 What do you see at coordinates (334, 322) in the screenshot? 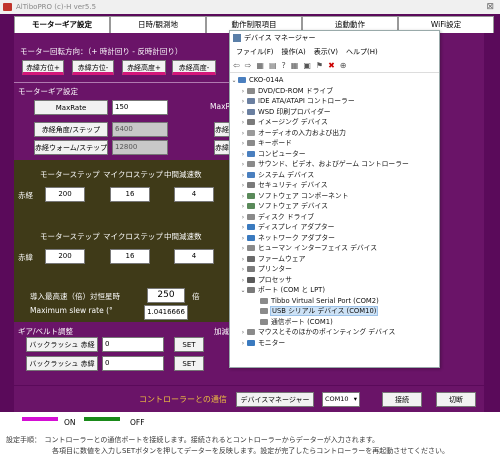
I see `tree-child-item: 通信ポート (COM1)` at bounding box center [334, 322].